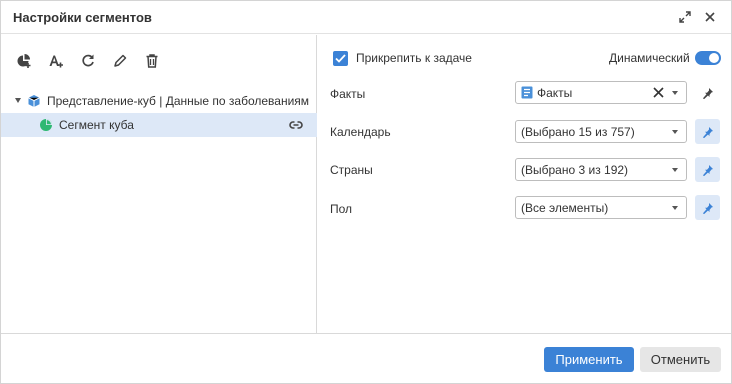  What do you see at coordinates (18, 100) in the screenshot?
I see `expand-caret-icon` at bounding box center [18, 100].